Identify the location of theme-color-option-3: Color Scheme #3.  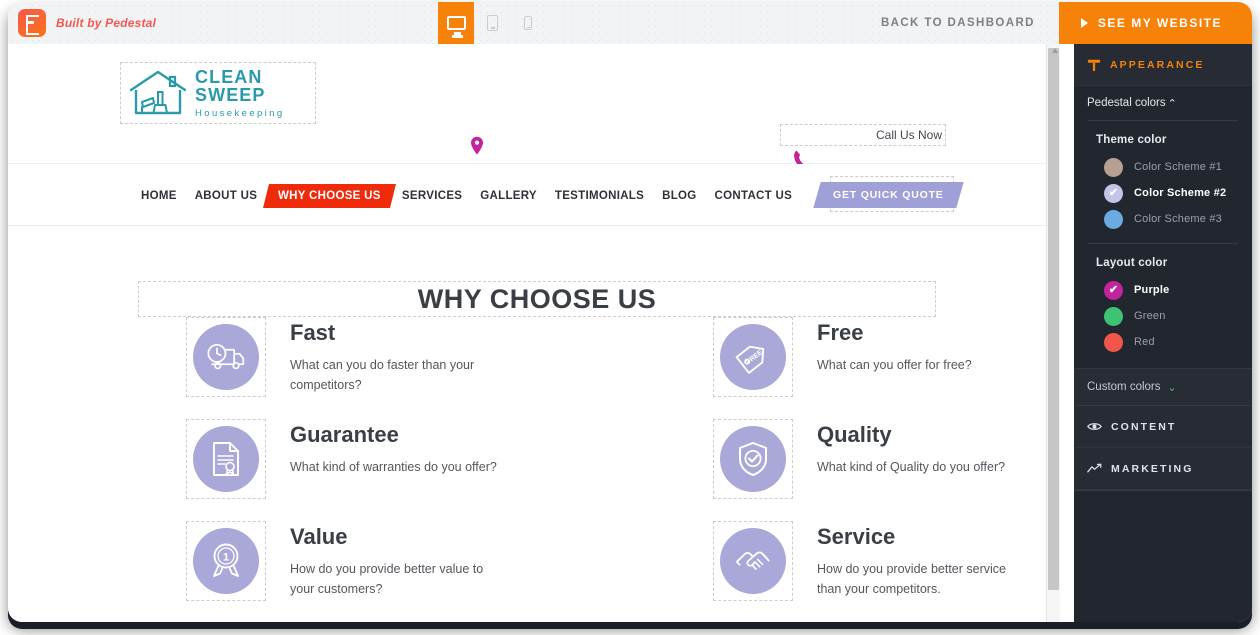
(1163, 219).